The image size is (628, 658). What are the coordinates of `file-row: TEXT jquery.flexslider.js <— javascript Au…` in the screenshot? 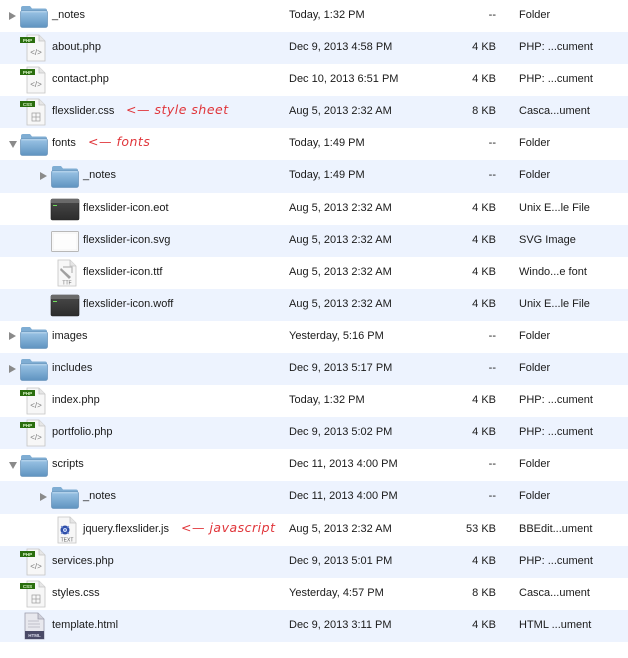 It's located at (314, 530).